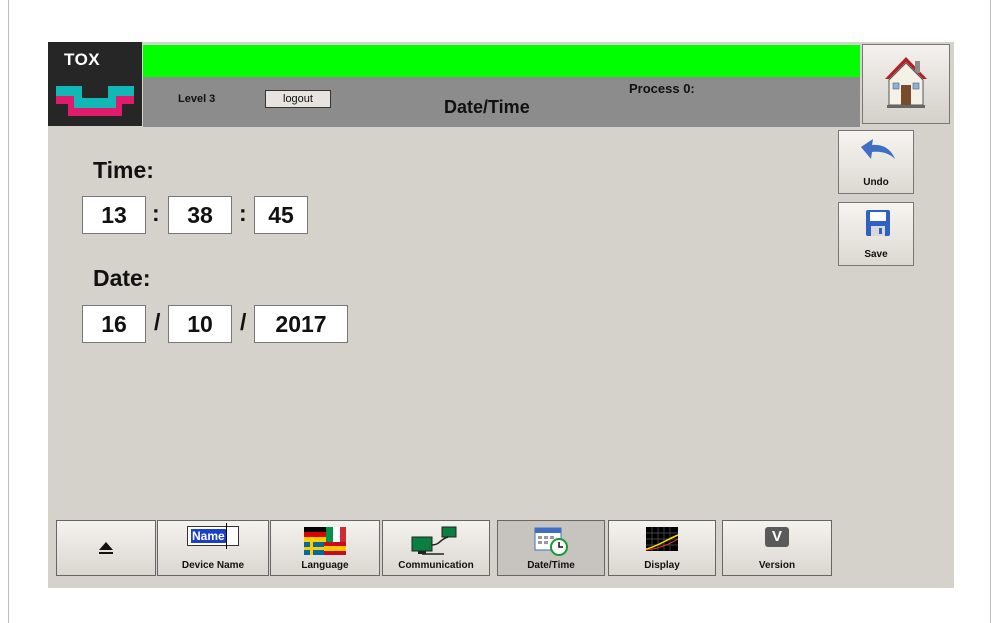 This screenshot has width=998, height=623. I want to click on tox-logo-mark-icon, so click(95, 101).